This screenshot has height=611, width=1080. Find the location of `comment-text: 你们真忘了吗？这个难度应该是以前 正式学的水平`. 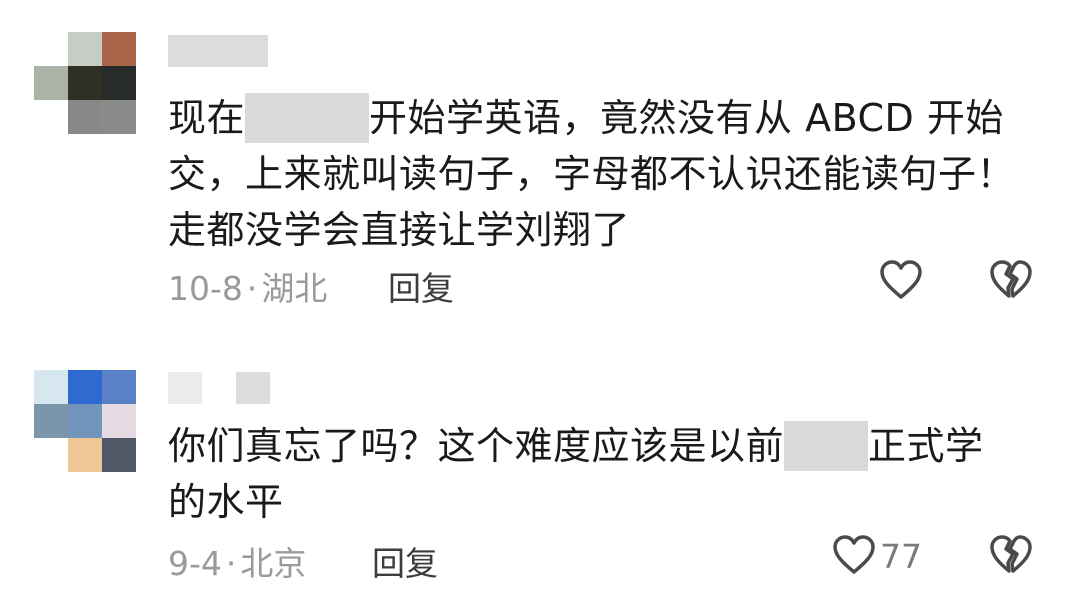

comment-text: 你们真忘了吗？这个难度应该是以前 正式学的水平 is located at coordinates (593, 474).